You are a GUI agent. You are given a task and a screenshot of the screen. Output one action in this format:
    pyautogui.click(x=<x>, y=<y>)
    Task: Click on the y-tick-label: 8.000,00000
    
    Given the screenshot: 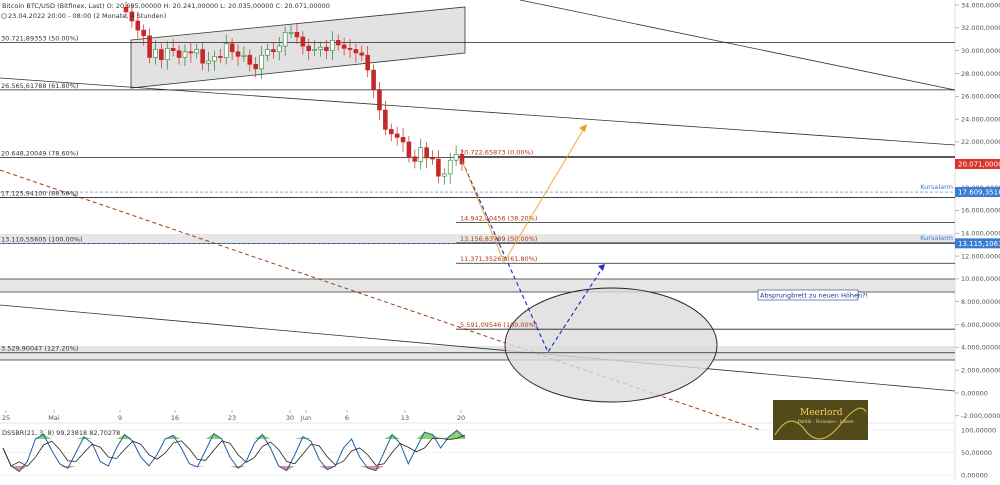 What is the action you would take?
    pyautogui.click(x=980, y=302)
    